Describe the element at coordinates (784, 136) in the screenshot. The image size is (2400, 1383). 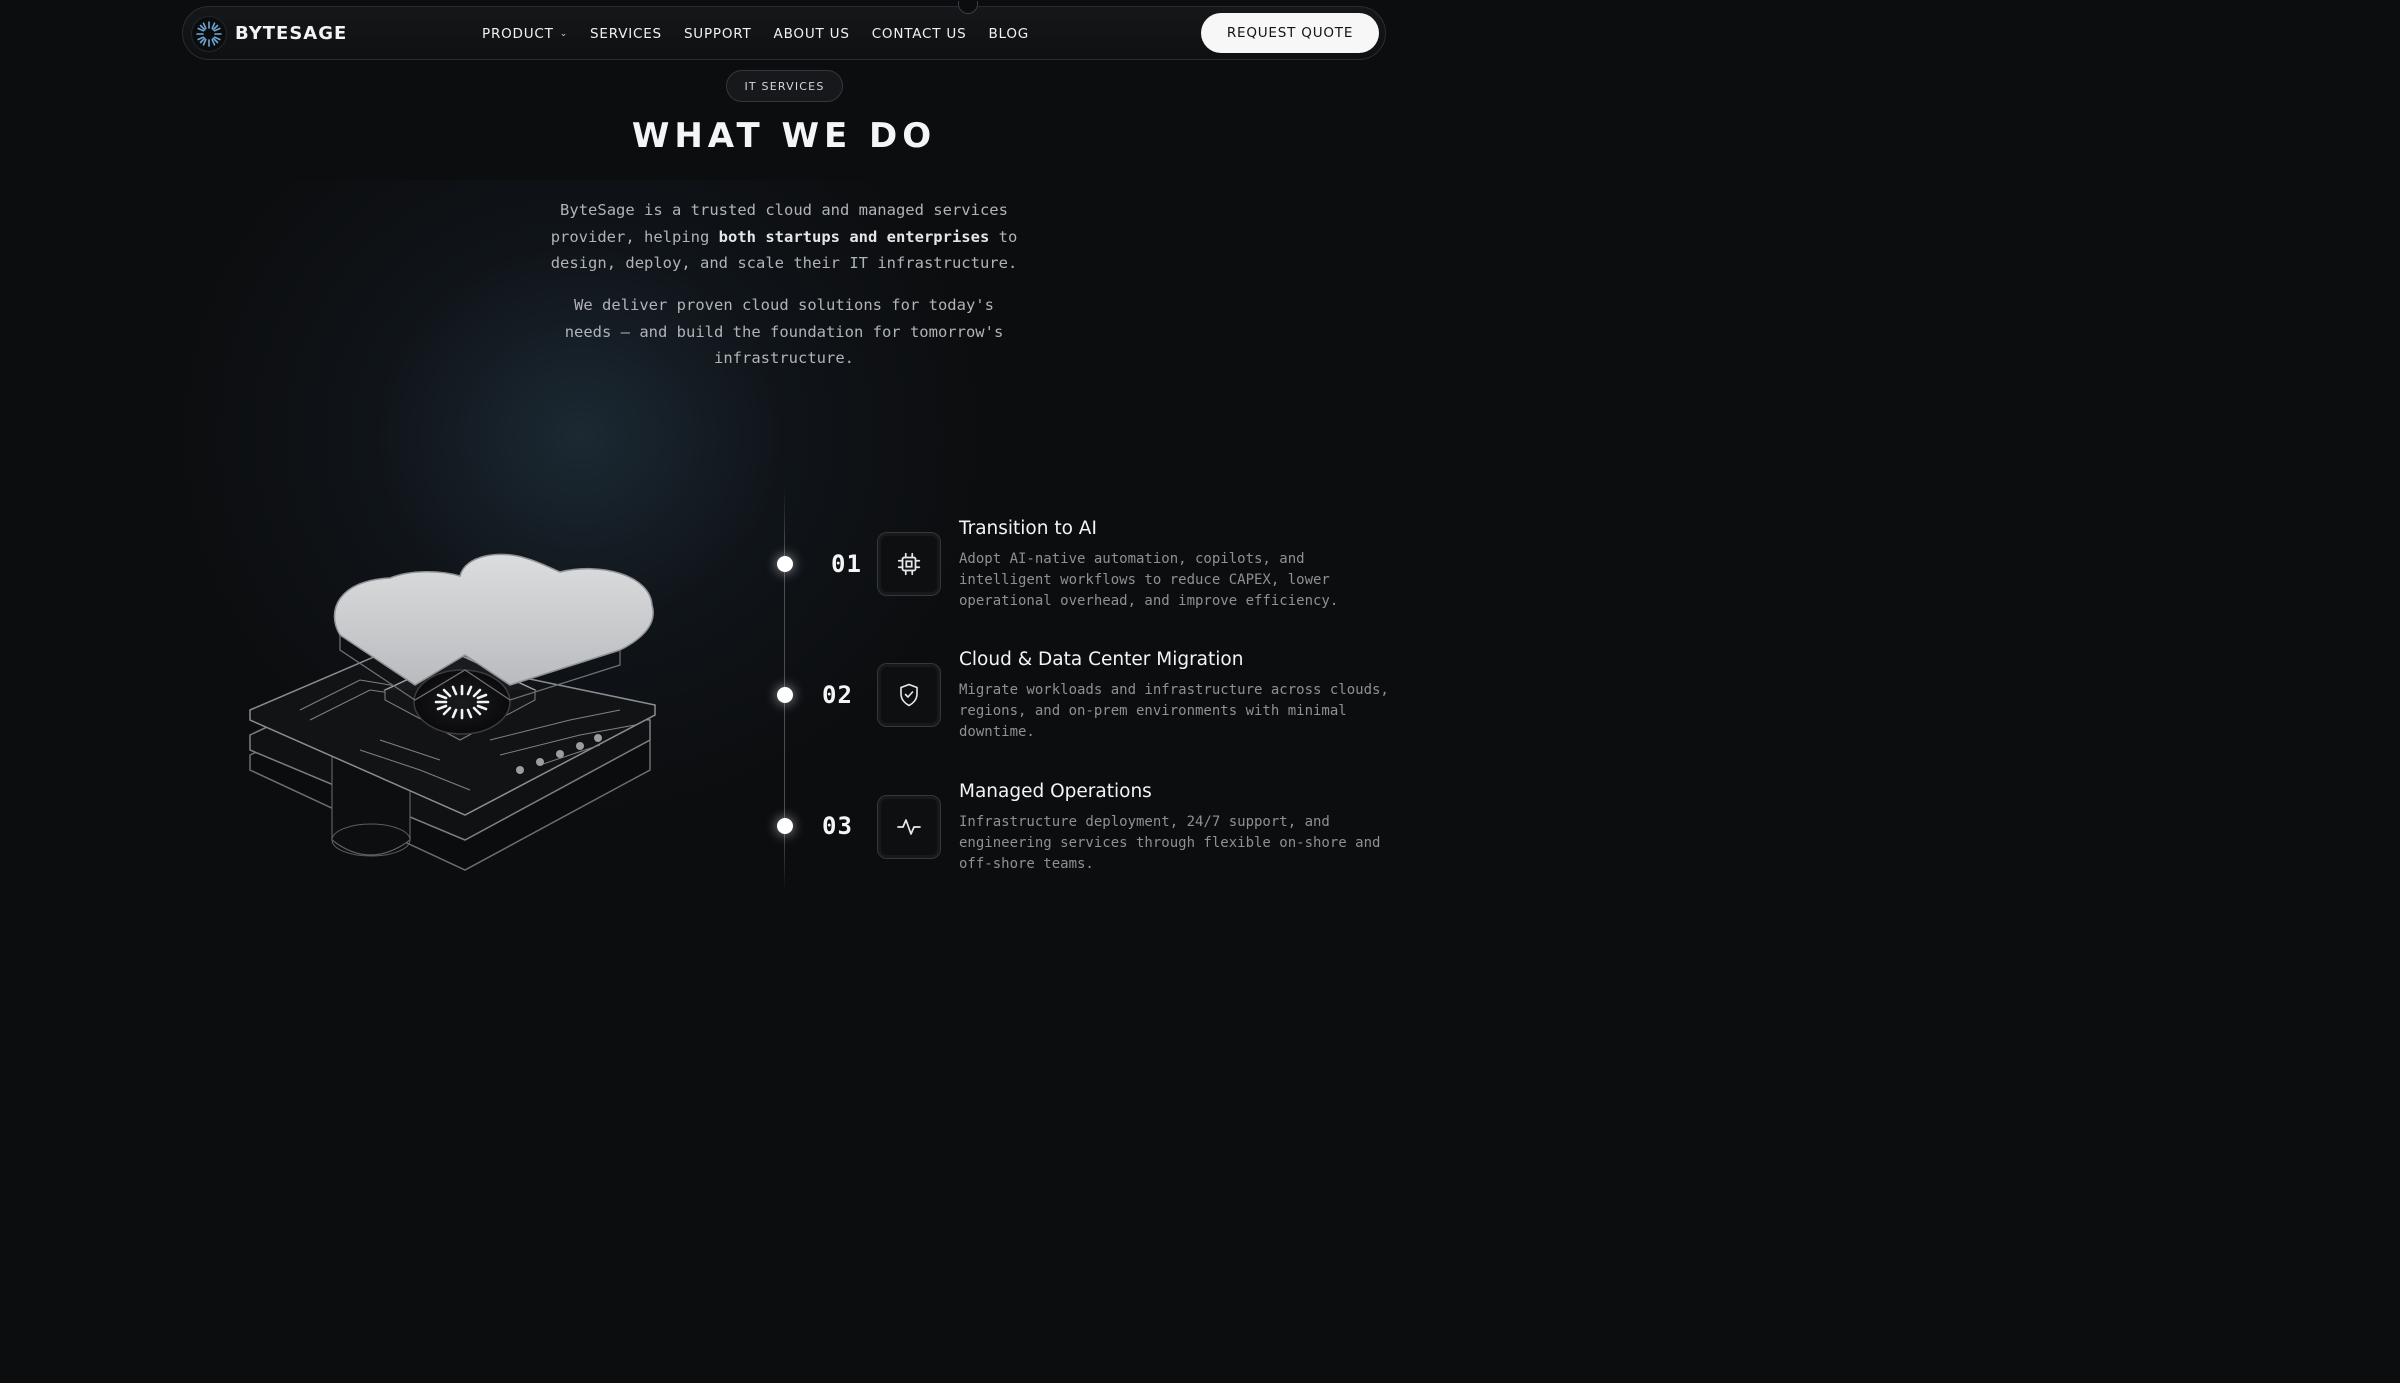
I see `section-title: WHAT WE DO` at that location.